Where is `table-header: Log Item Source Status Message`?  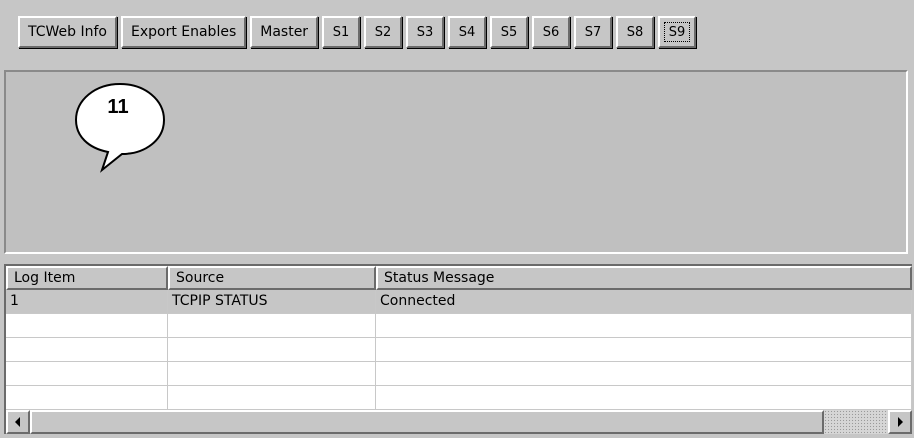
table-header: Log Item Source Status Message is located at coordinates (459, 278).